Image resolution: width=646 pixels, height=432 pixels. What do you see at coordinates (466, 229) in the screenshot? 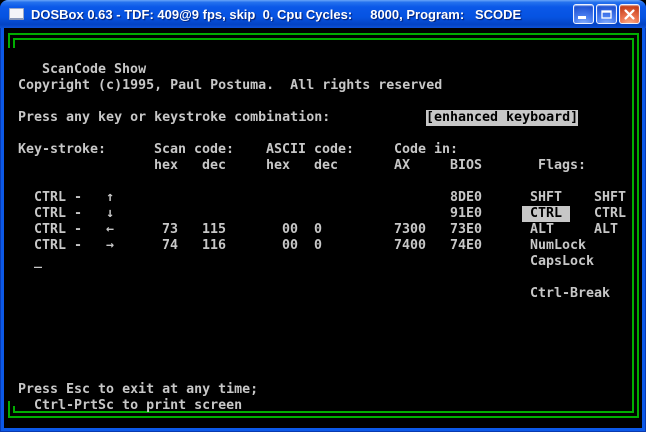
I see `bios-value: 73E0` at bounding box center [466, 229].